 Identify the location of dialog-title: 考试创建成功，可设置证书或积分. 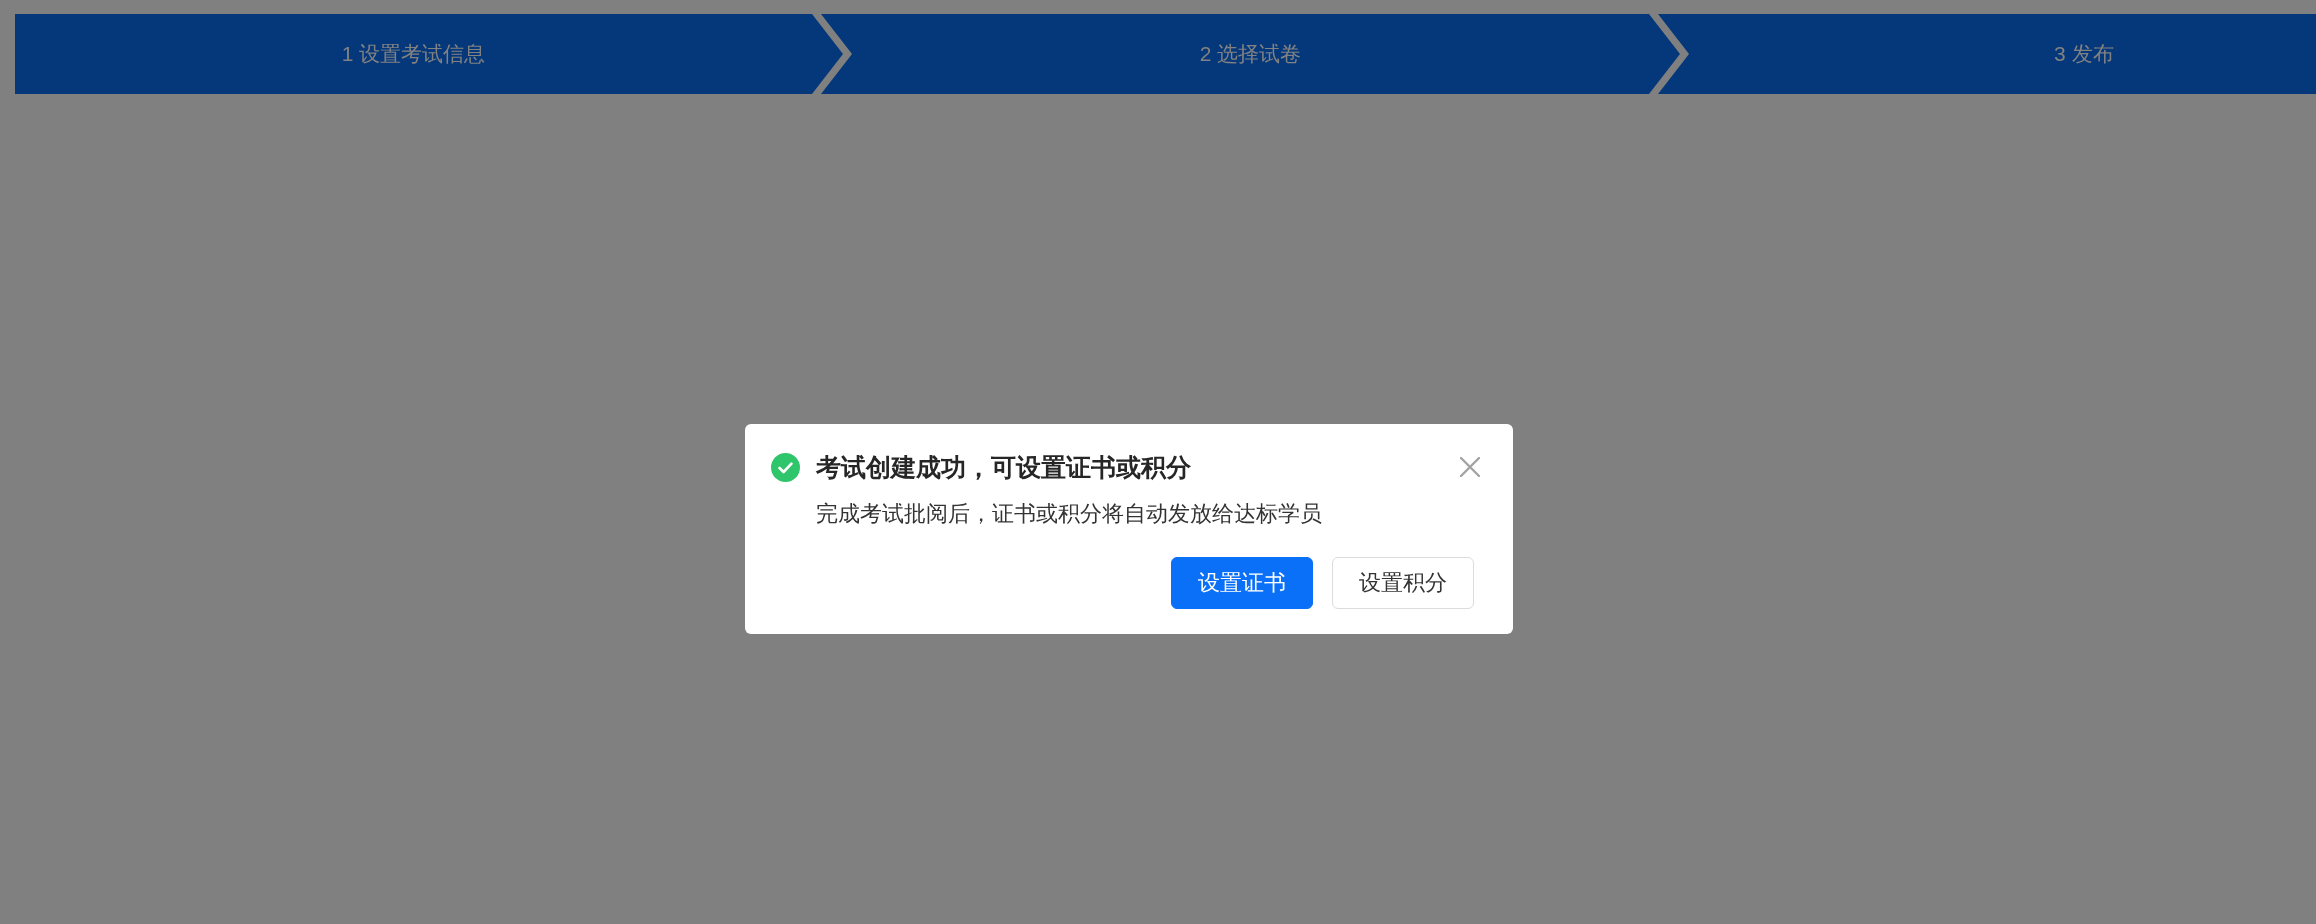
(1003, 467).